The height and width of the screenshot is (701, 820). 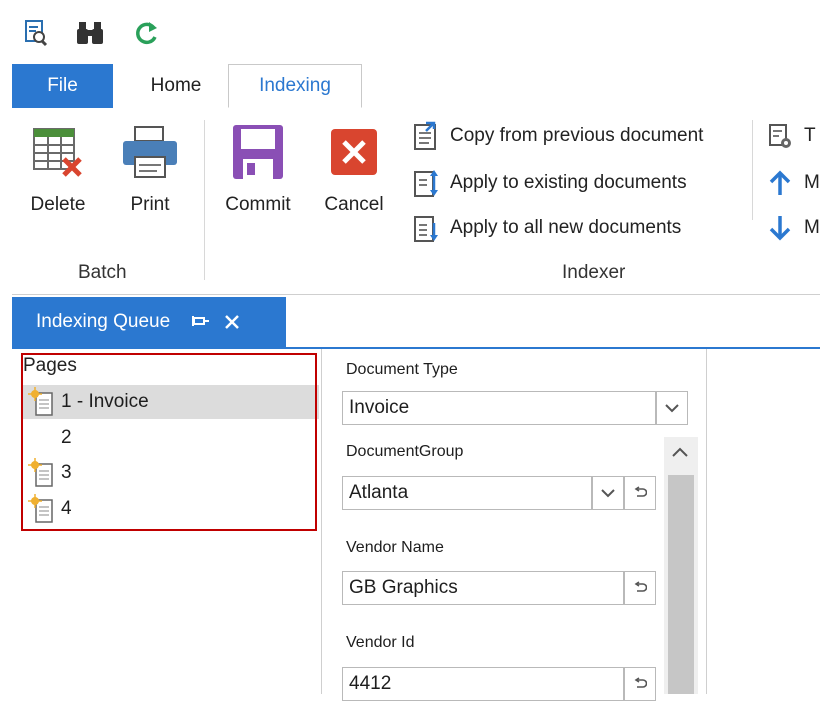 What do you see at coordinates (416, 323) in the screenshot?
I see `panel-tab-bar: Indexing Queue` at bounding box center [416, 323].